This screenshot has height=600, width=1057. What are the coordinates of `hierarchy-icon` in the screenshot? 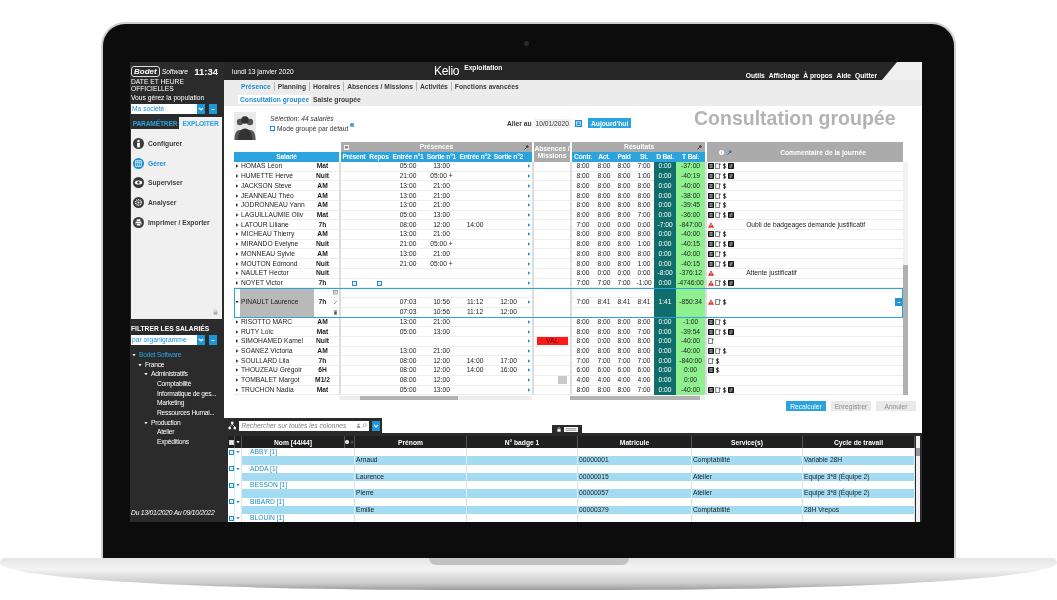 It's located at (232, 425).